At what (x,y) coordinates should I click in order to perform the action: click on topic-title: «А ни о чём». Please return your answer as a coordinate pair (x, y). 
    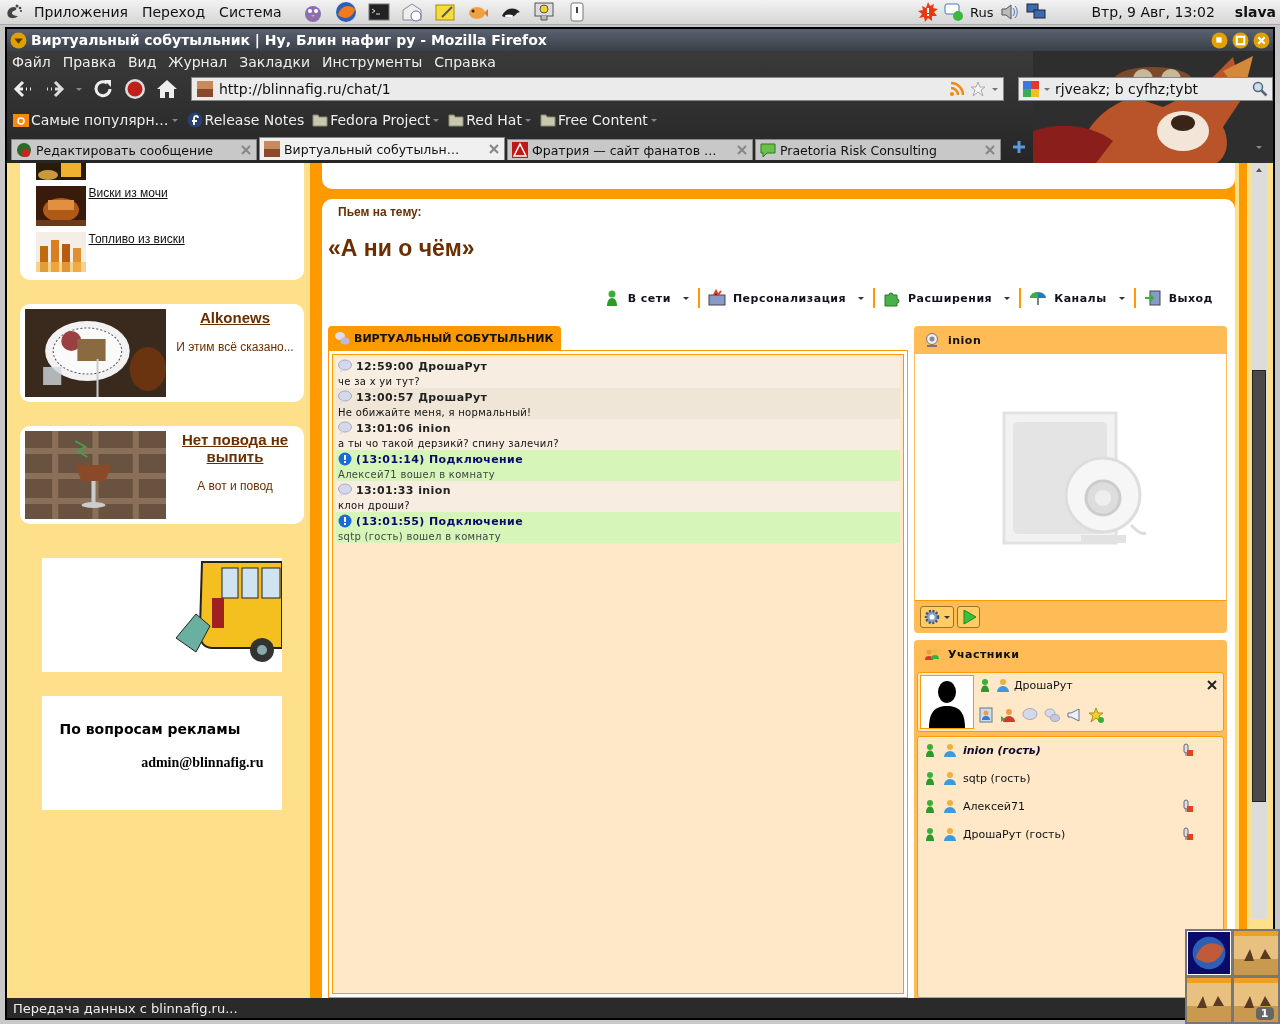
    Looking at the image, I should click on (402, 248).